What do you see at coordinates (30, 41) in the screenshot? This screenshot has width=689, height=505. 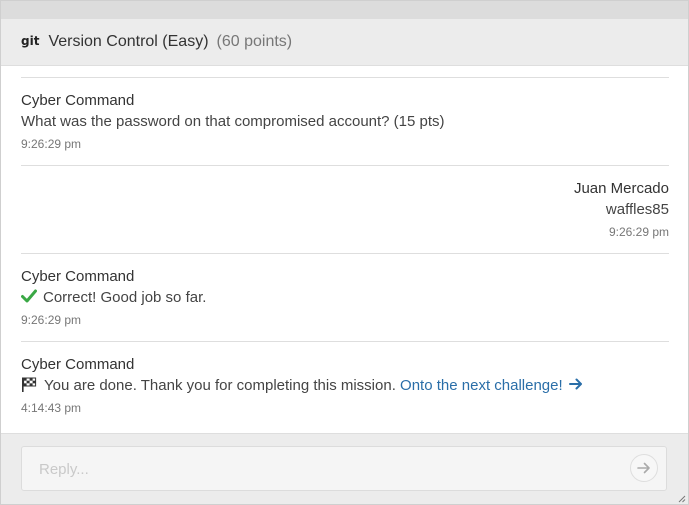 I see `git-icon: git` at bounding box center [30, 41].